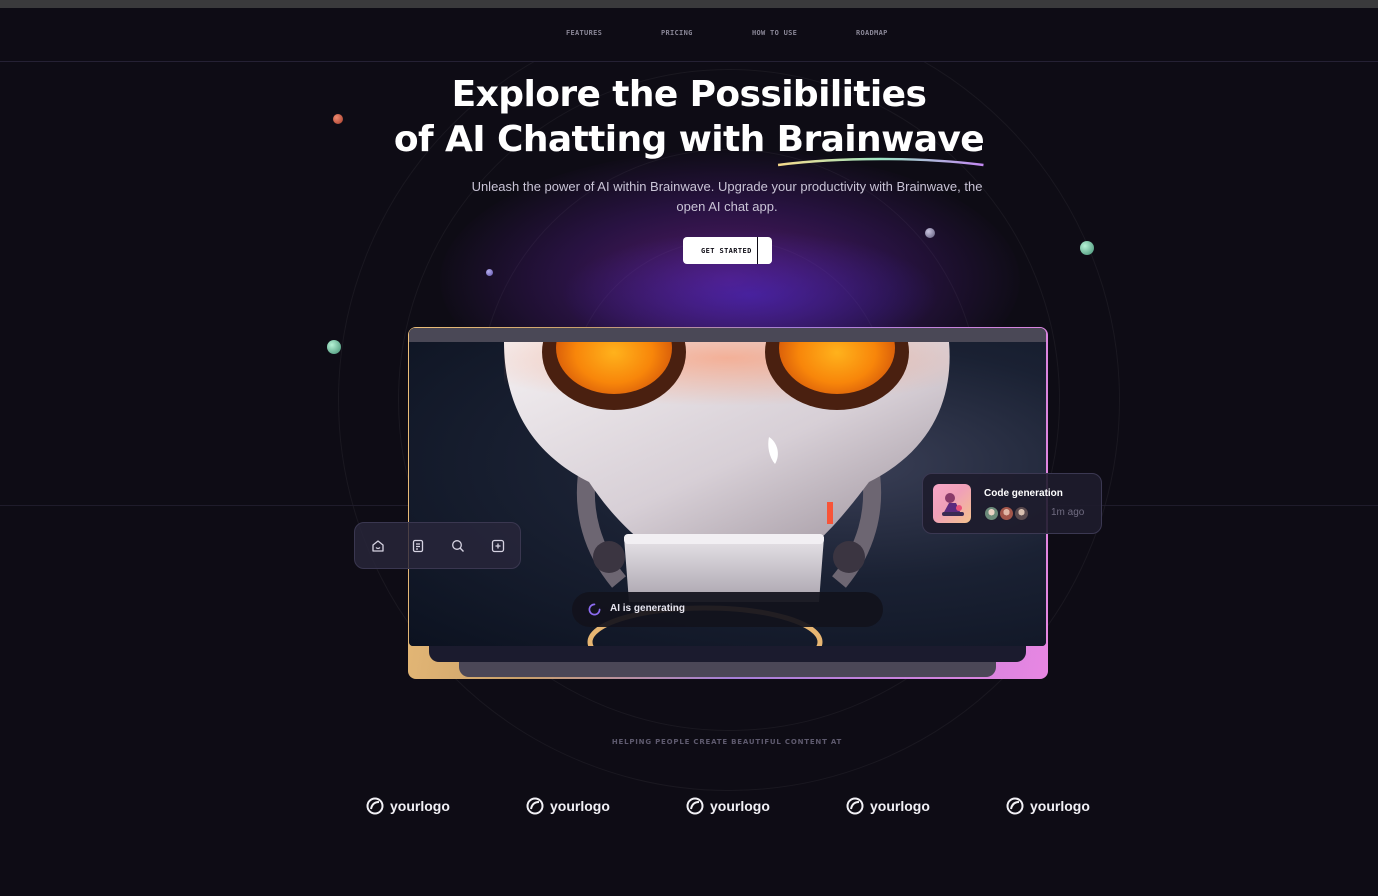 Image resolution: width=1378 pixels, height=896 pixels. What do you see at coordinates (334, 347) in the screenshot?
I see `decor-orb-green-left` at bounding box center [334, 347].